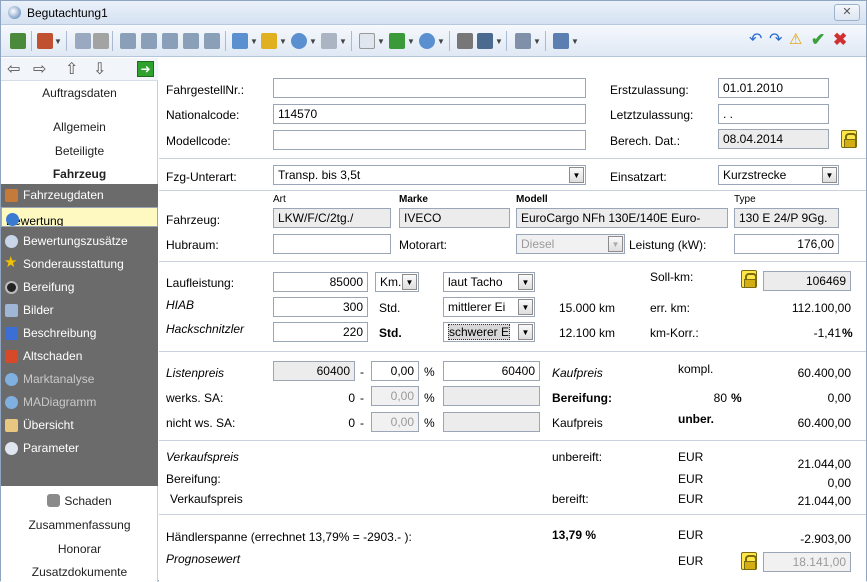  Describe the element at coordinates (395, 396) in the screenshot. I see `werks-sa-percent-input: 0,00` at that location.